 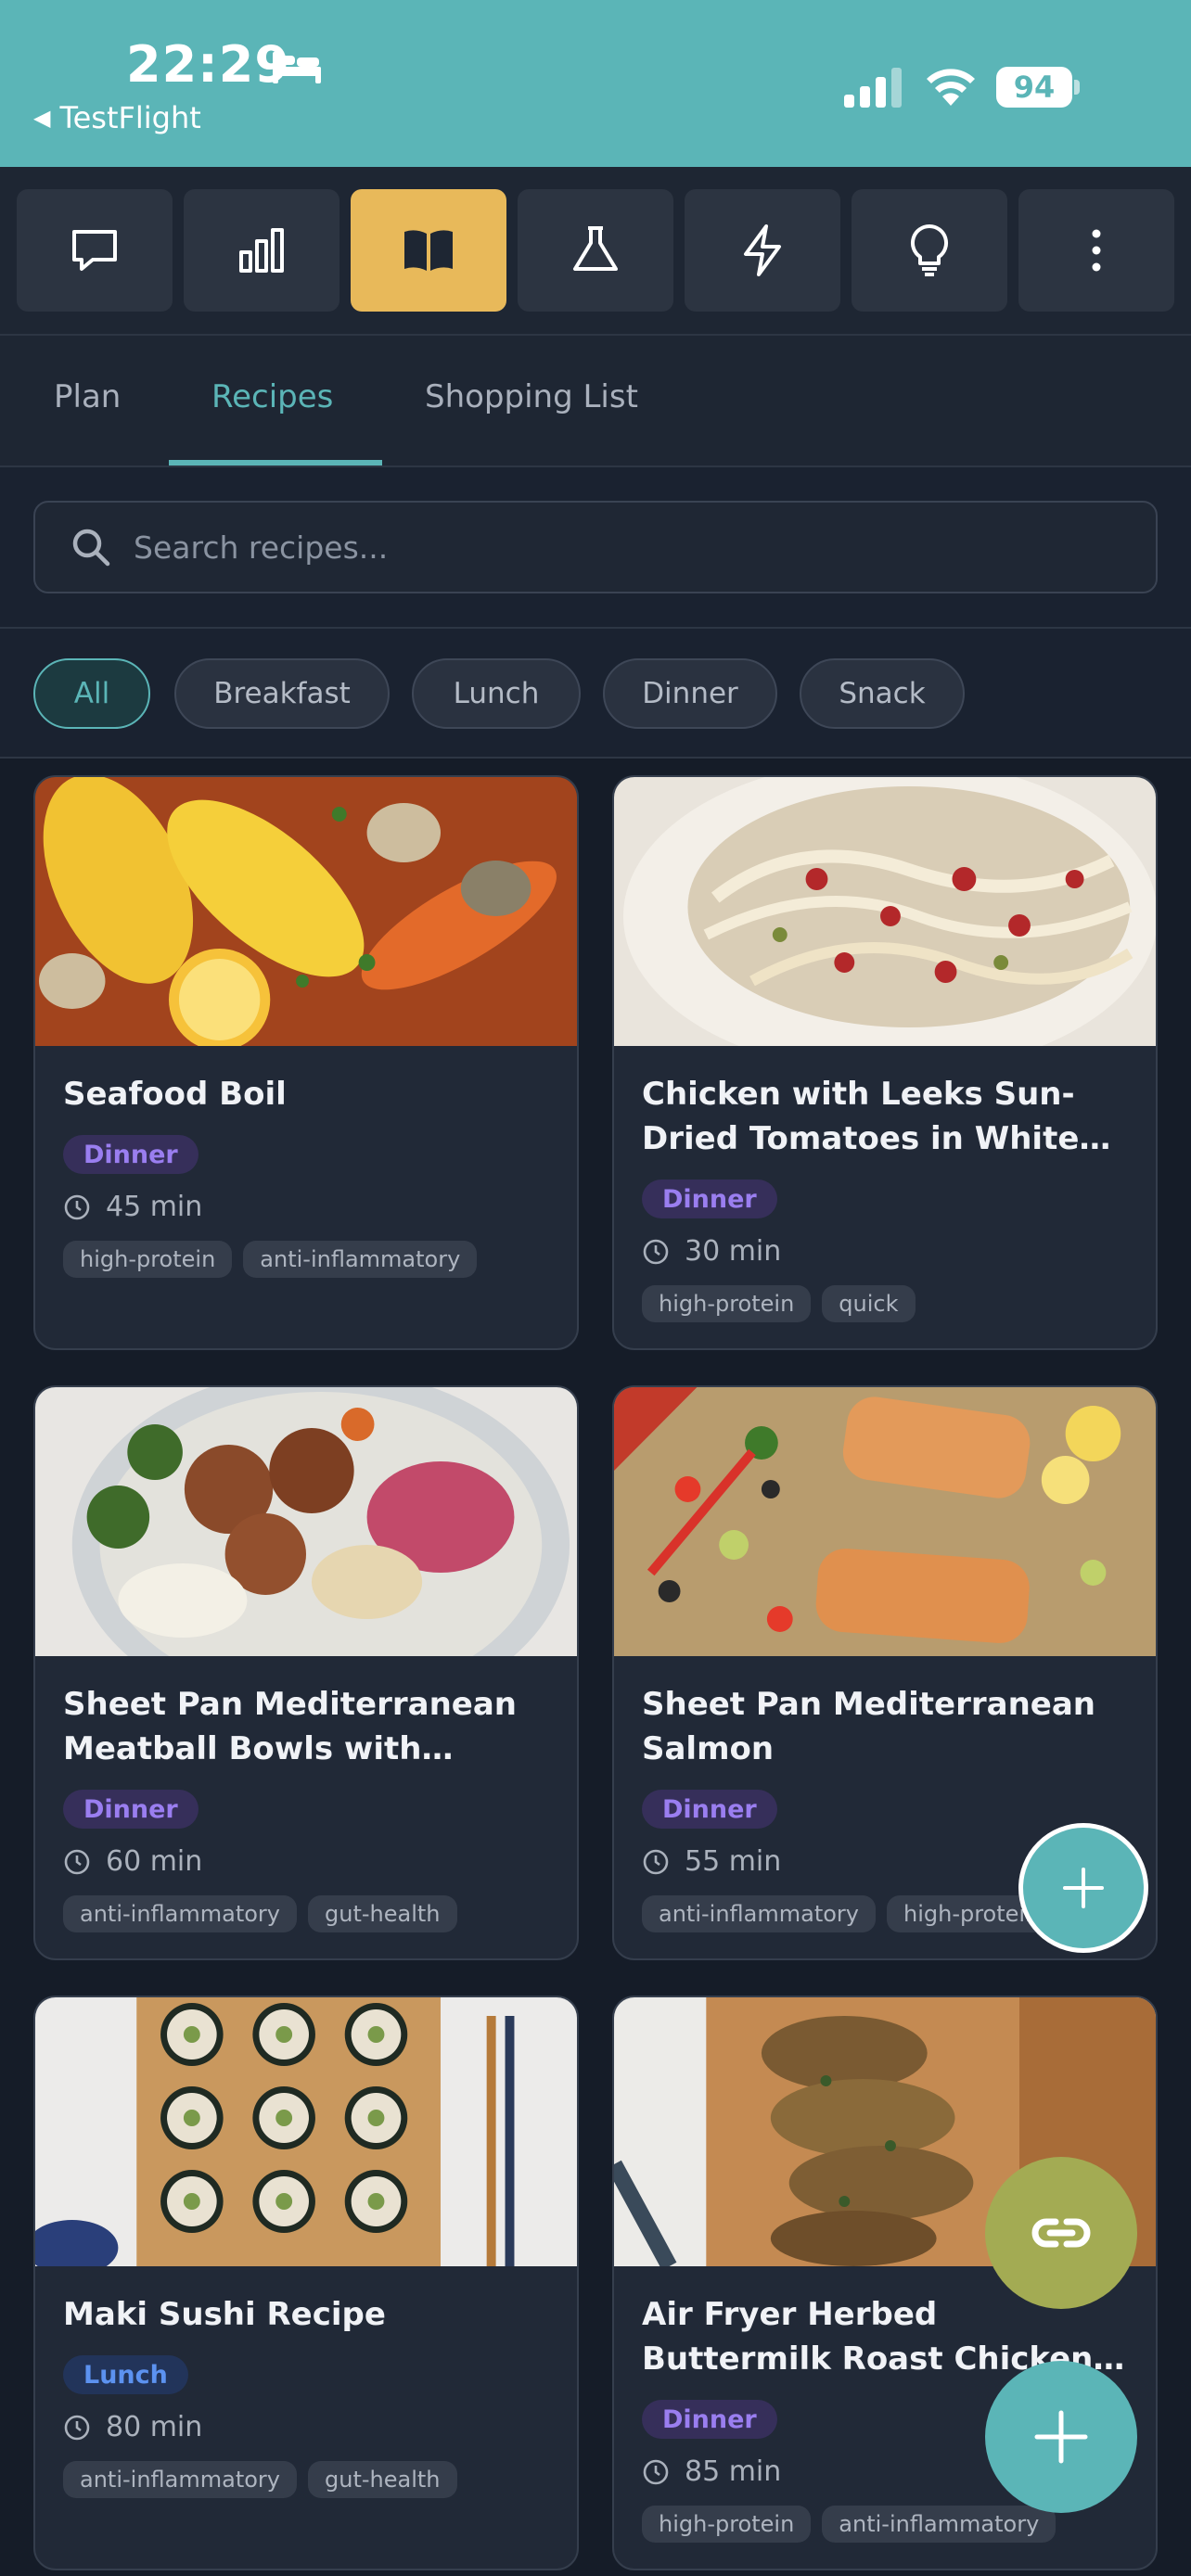 I want to click on tab-recipes: Recipes, so click(x=272, y=396).